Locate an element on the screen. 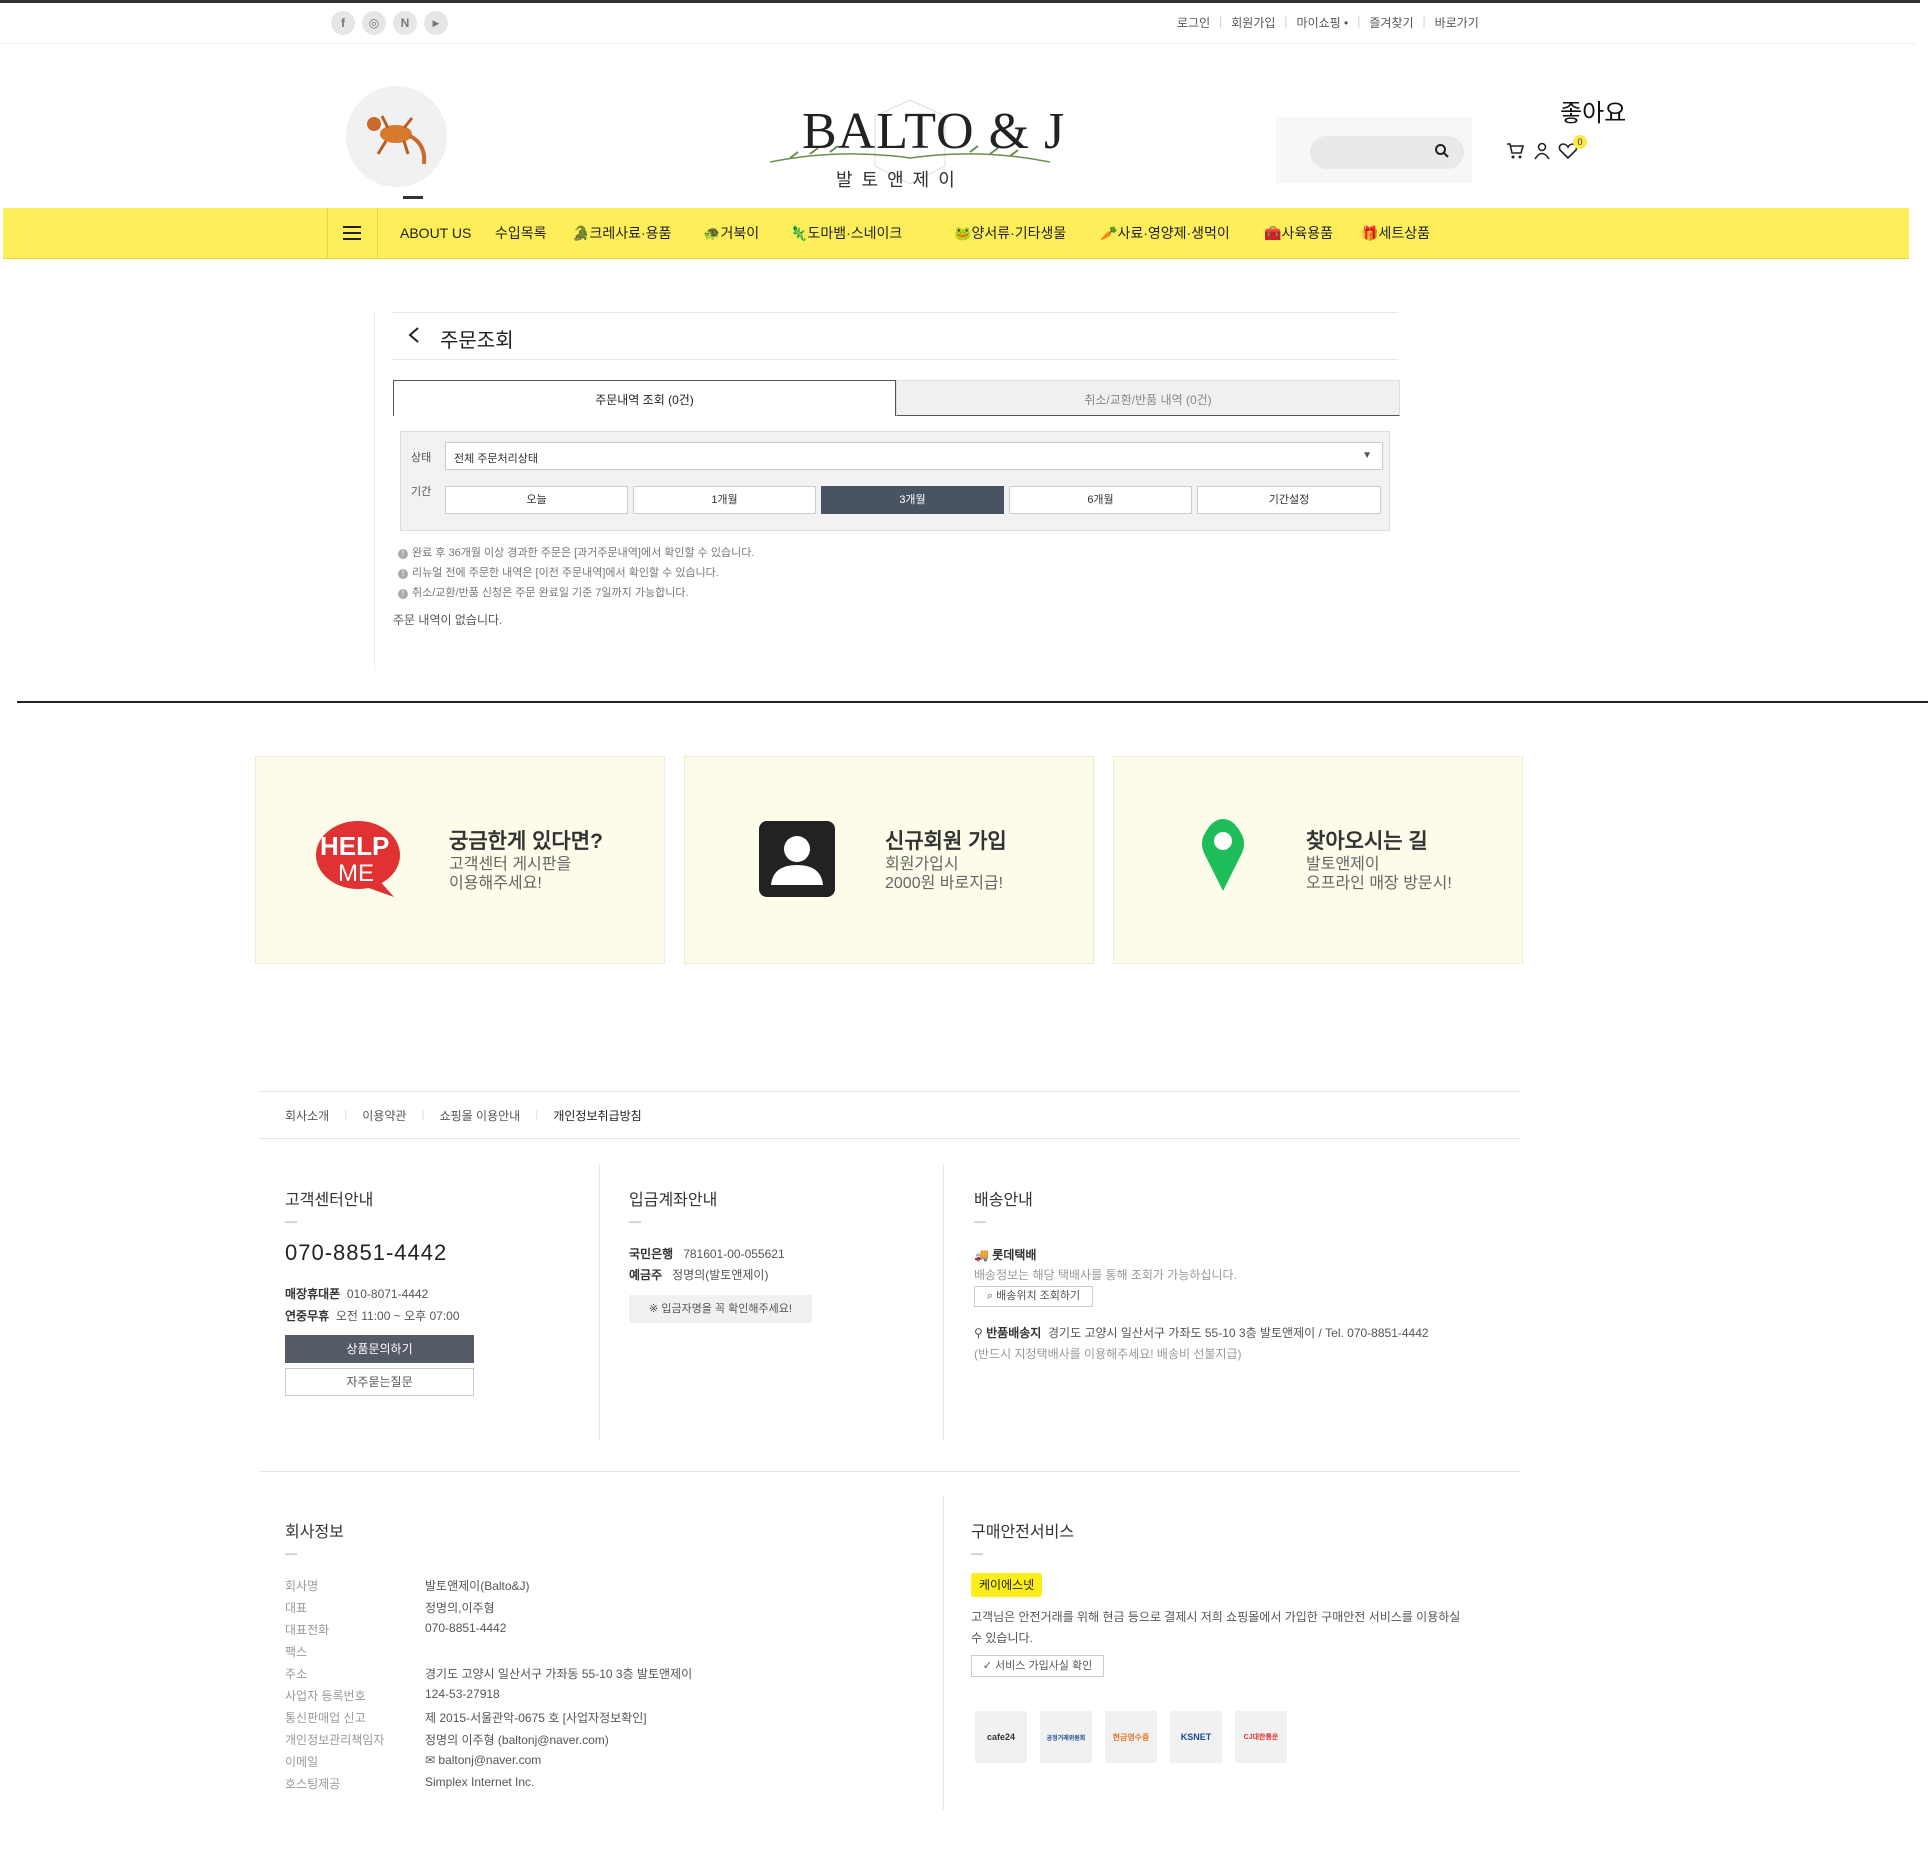 The width and height of the screenshot is (1932, 1872). nav-item-amphibian: 🐸양서류·기타생물 is located at coordinates (1010, 233).